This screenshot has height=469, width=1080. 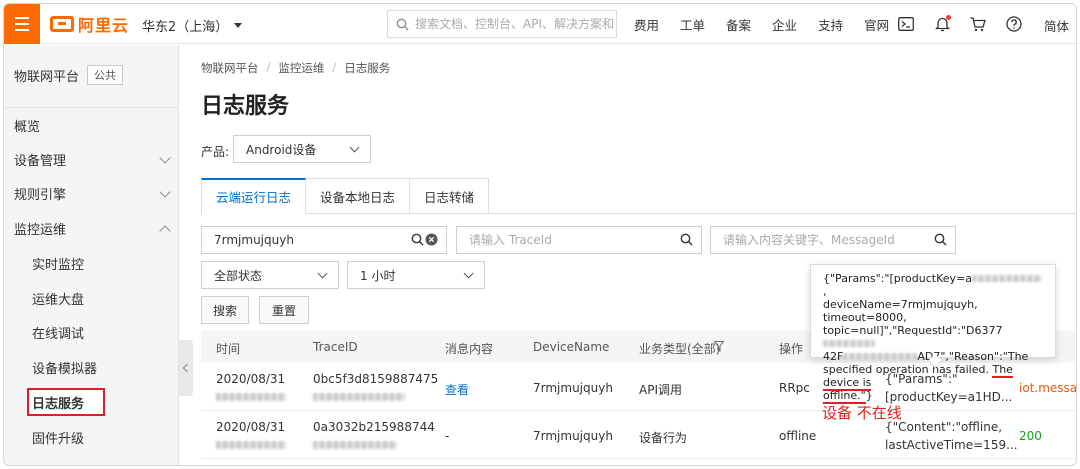 I want to click on page-title: 日志服务, so click(x=245, y=106).